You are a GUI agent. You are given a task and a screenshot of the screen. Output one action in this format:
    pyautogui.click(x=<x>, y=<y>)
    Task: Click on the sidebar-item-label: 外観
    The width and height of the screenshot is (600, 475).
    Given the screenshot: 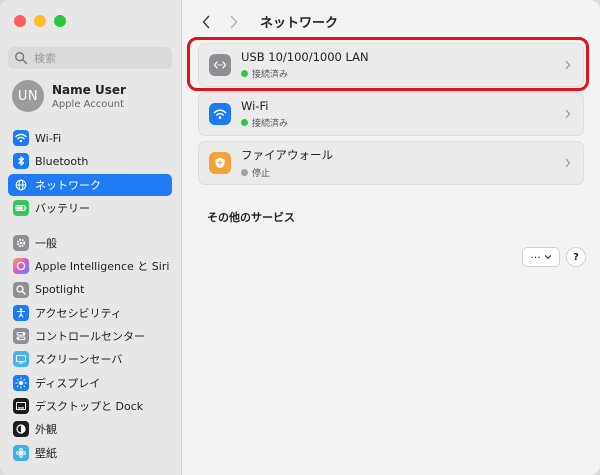 What is the action you would take?
    pyautogui.click(x=46, y=430)
    